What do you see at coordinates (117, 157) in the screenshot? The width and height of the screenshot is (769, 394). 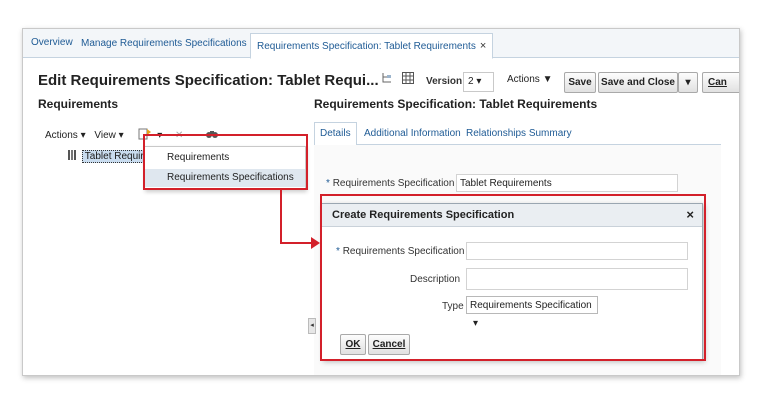 I see `tree-item-label: Tablet Require` at bounding box center [117, 157].